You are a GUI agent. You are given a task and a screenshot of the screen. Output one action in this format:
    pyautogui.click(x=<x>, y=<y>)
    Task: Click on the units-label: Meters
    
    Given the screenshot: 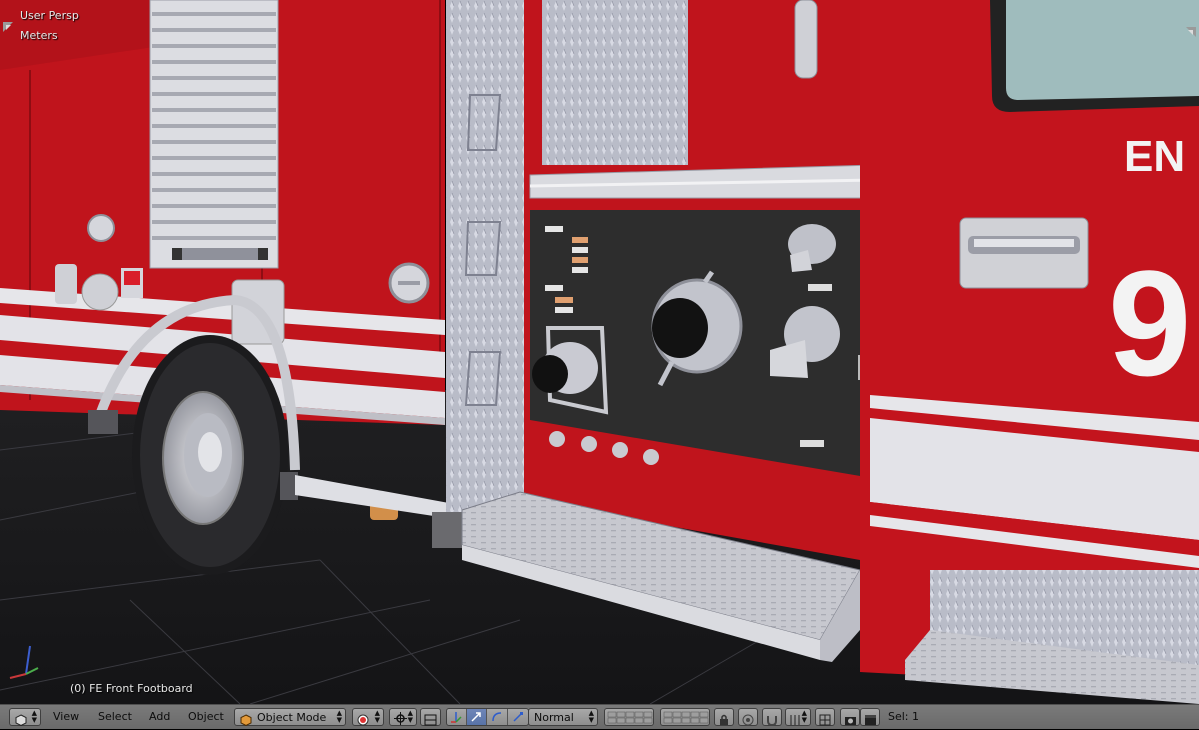 What is the action you would take?
    pyautogui.click(x=39, y=35)
    